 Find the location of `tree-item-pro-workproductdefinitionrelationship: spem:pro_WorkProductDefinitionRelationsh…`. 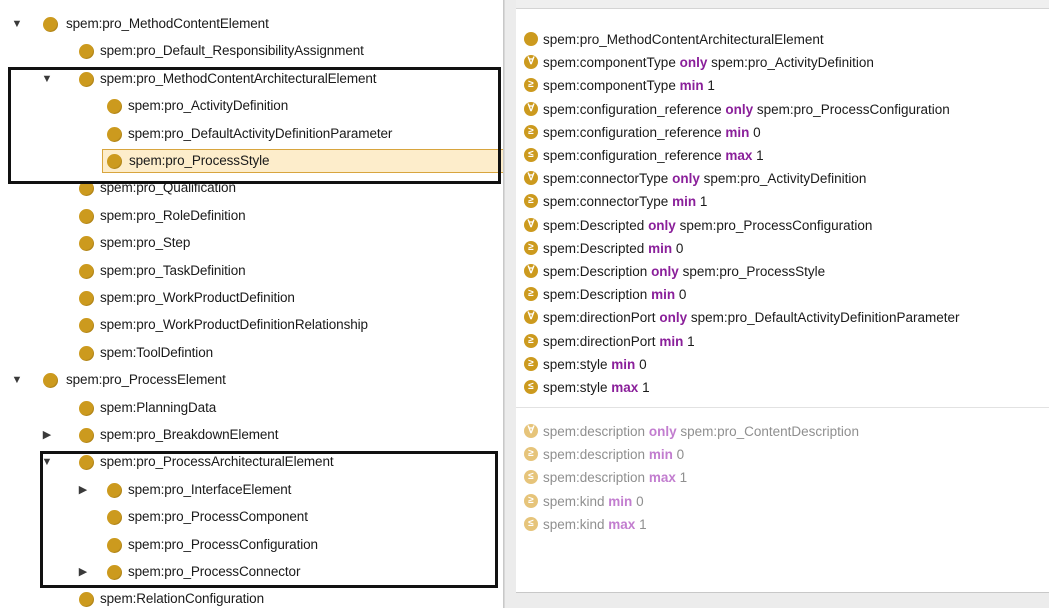

tree-item-pro-workproductdefinitionrelationship: spem:pro_WorkProductDefinitionRelationsh… is located at coordinates (250, 325).